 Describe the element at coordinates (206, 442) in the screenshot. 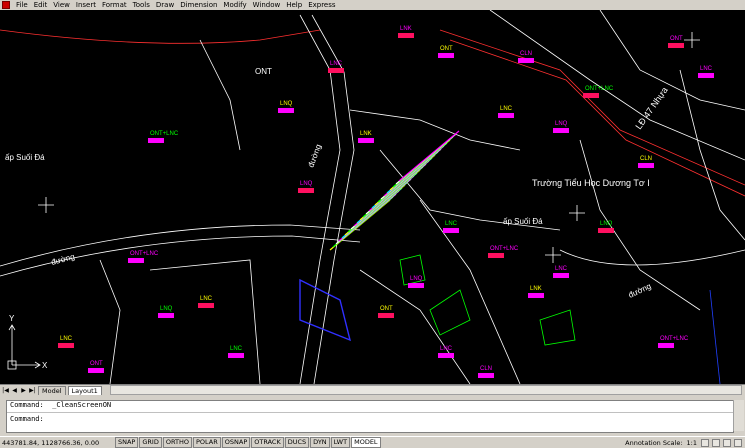

I see `toggle-polar: POLAR` at that location.